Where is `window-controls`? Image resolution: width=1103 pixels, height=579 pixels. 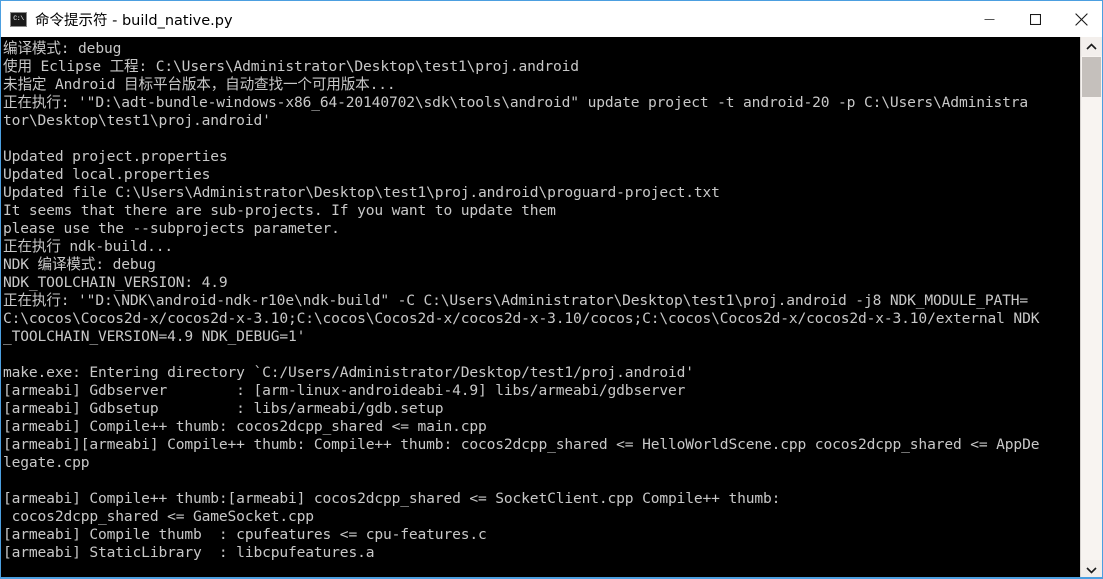 window-controls is located at coordinates (1034, 19).